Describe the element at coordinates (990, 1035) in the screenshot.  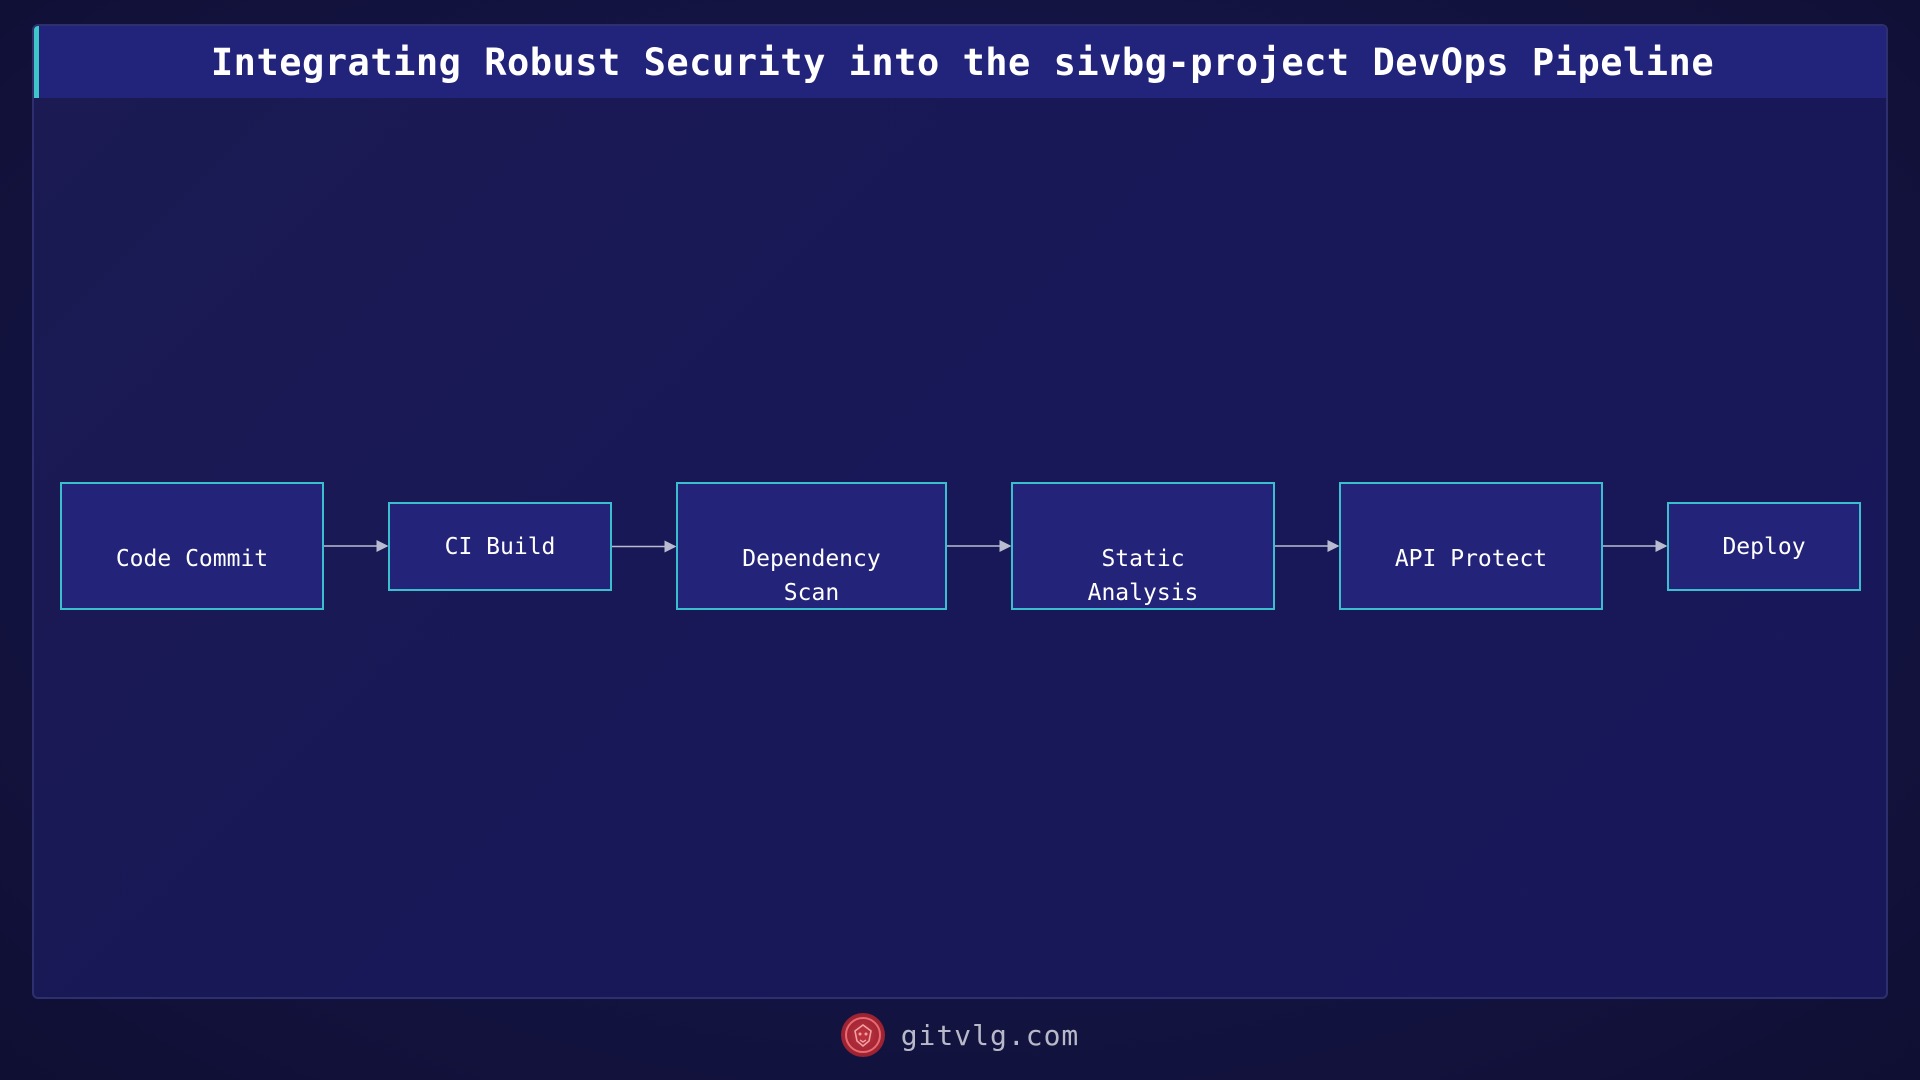
I see `footer-site-link: gitvlg.com` at that location.